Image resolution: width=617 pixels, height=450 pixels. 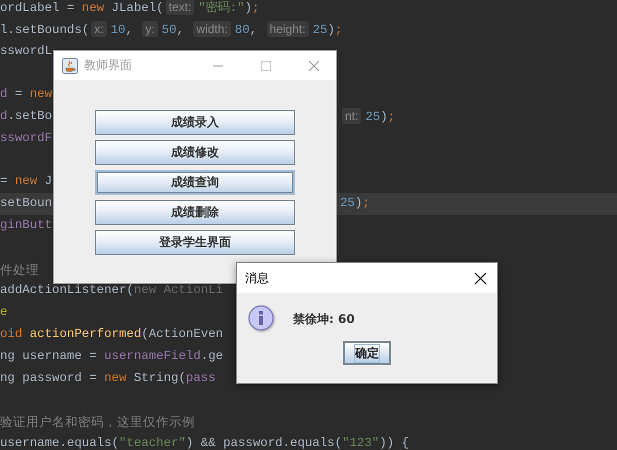 I want to click on code-line: 验证用户名和密码，这里仅作示例, so click(x=97, y=423).